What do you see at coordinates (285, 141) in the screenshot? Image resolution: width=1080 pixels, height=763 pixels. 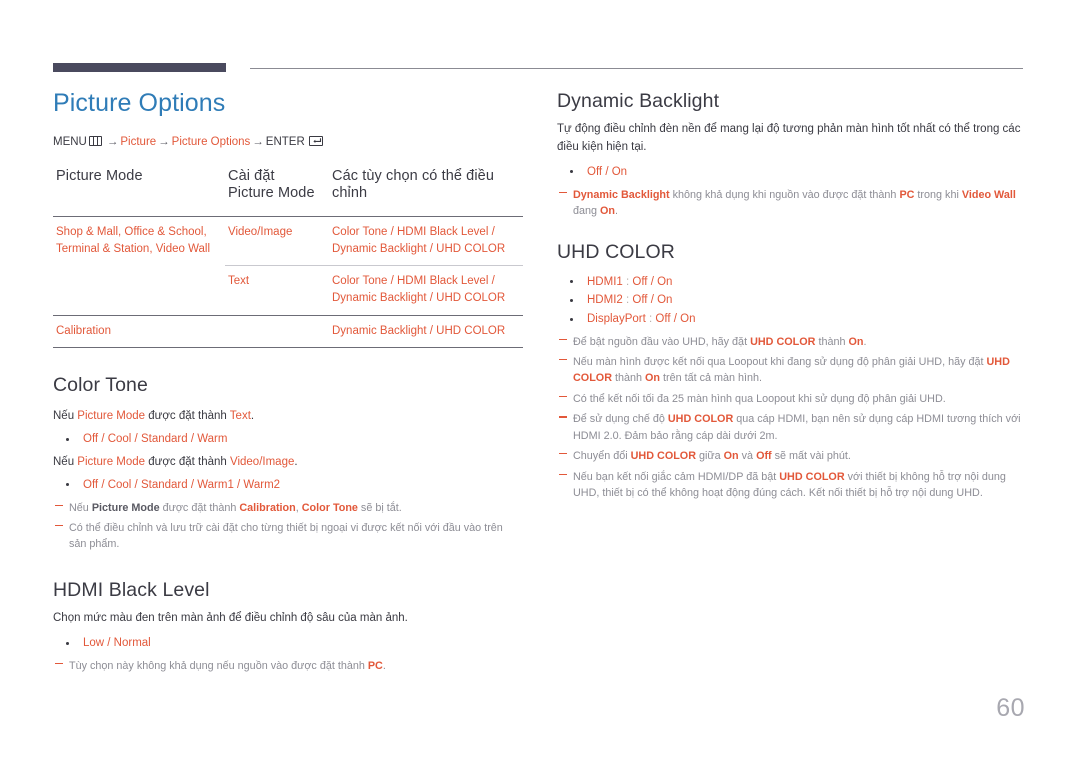 I see `breadcrumb-enter-label: ENTER` at bounding box center [285, 141].